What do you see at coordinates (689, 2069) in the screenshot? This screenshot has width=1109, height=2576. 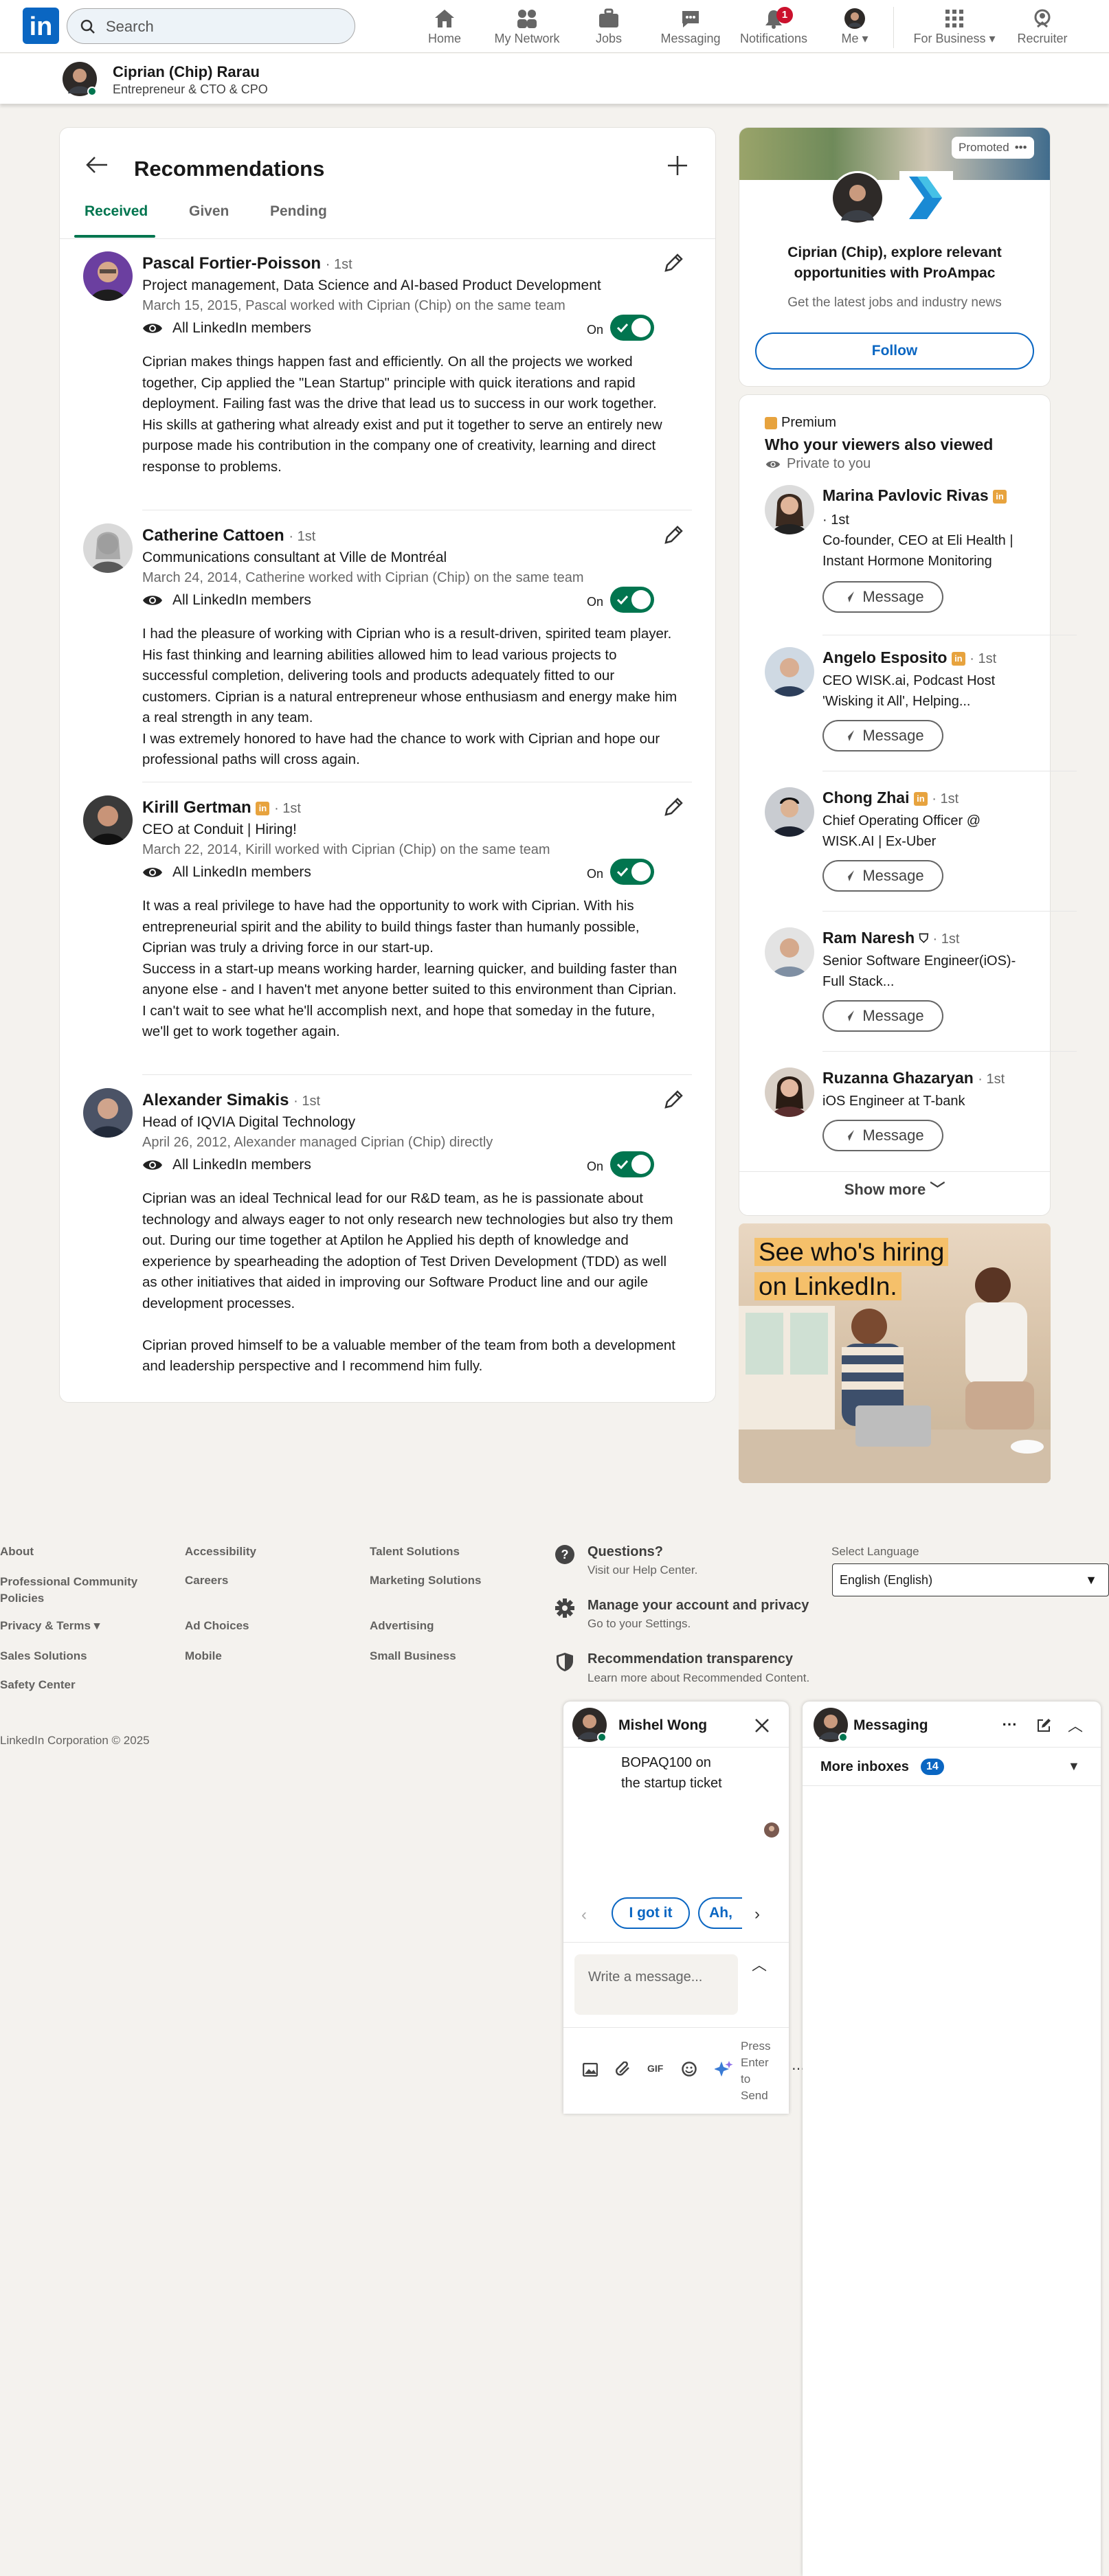 I see `emoji-icon` at bounding box center [689, 2069].